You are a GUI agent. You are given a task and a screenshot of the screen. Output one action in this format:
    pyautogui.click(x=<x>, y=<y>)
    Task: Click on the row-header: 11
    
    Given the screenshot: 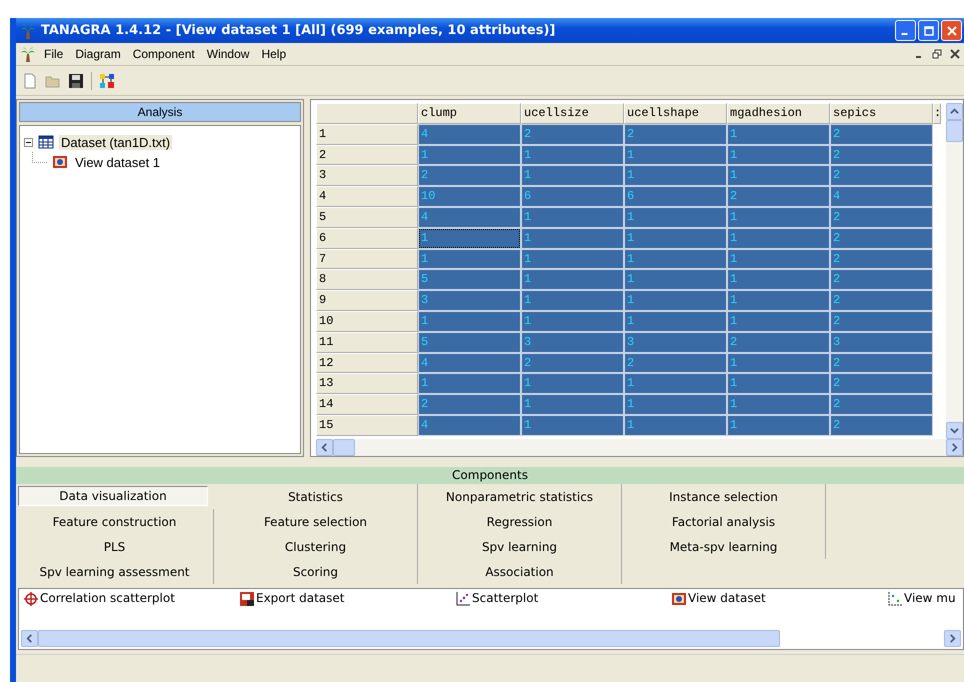 What is the action you would take?
    pyautogui.click(x=367, y=342)
    